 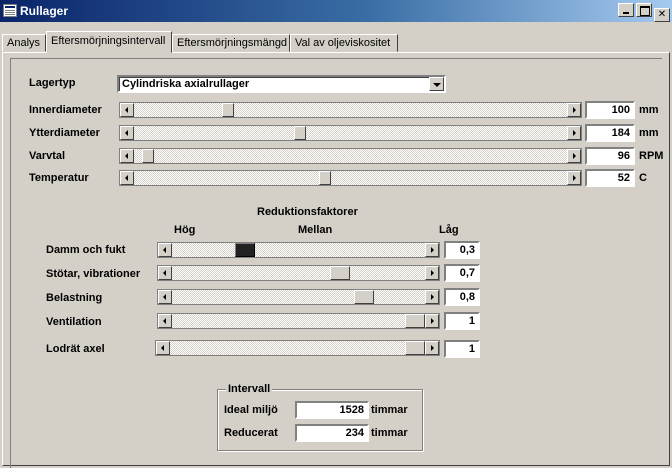 I want to click on innerdiameter-value: 100, so click(x=610, y=110).